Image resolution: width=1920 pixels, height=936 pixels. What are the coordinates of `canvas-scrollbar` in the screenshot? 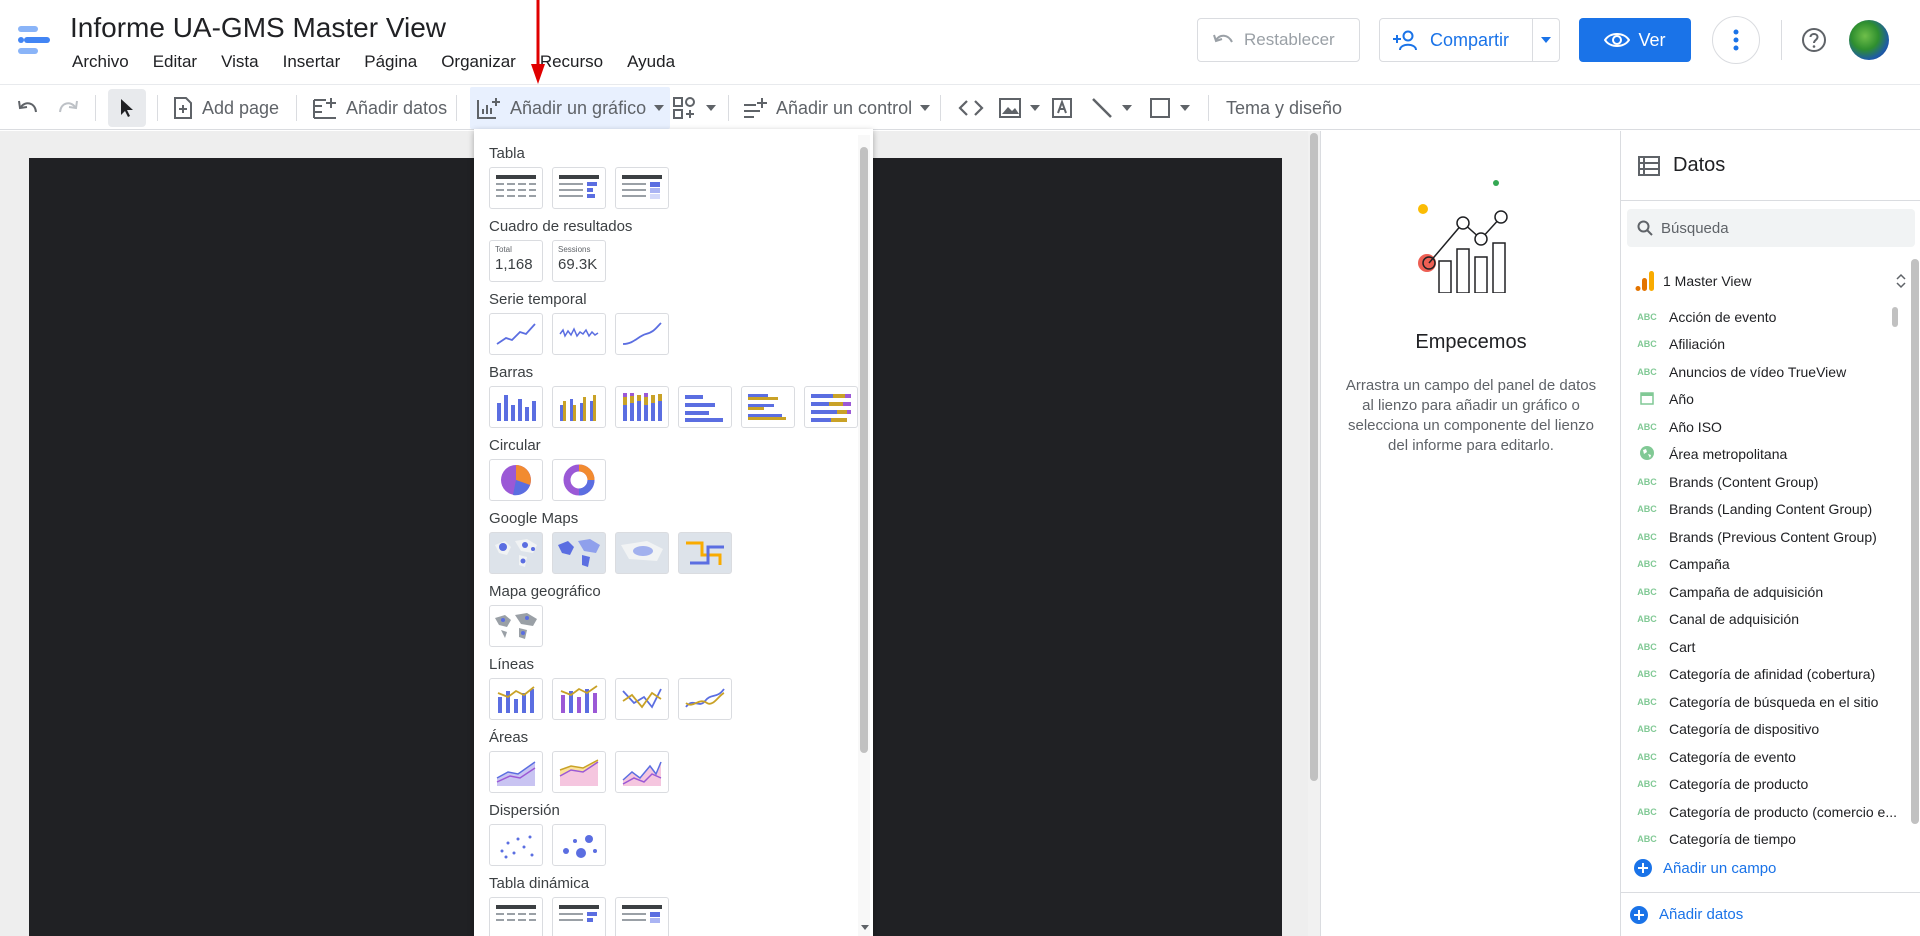 It's located at (1314, 533).